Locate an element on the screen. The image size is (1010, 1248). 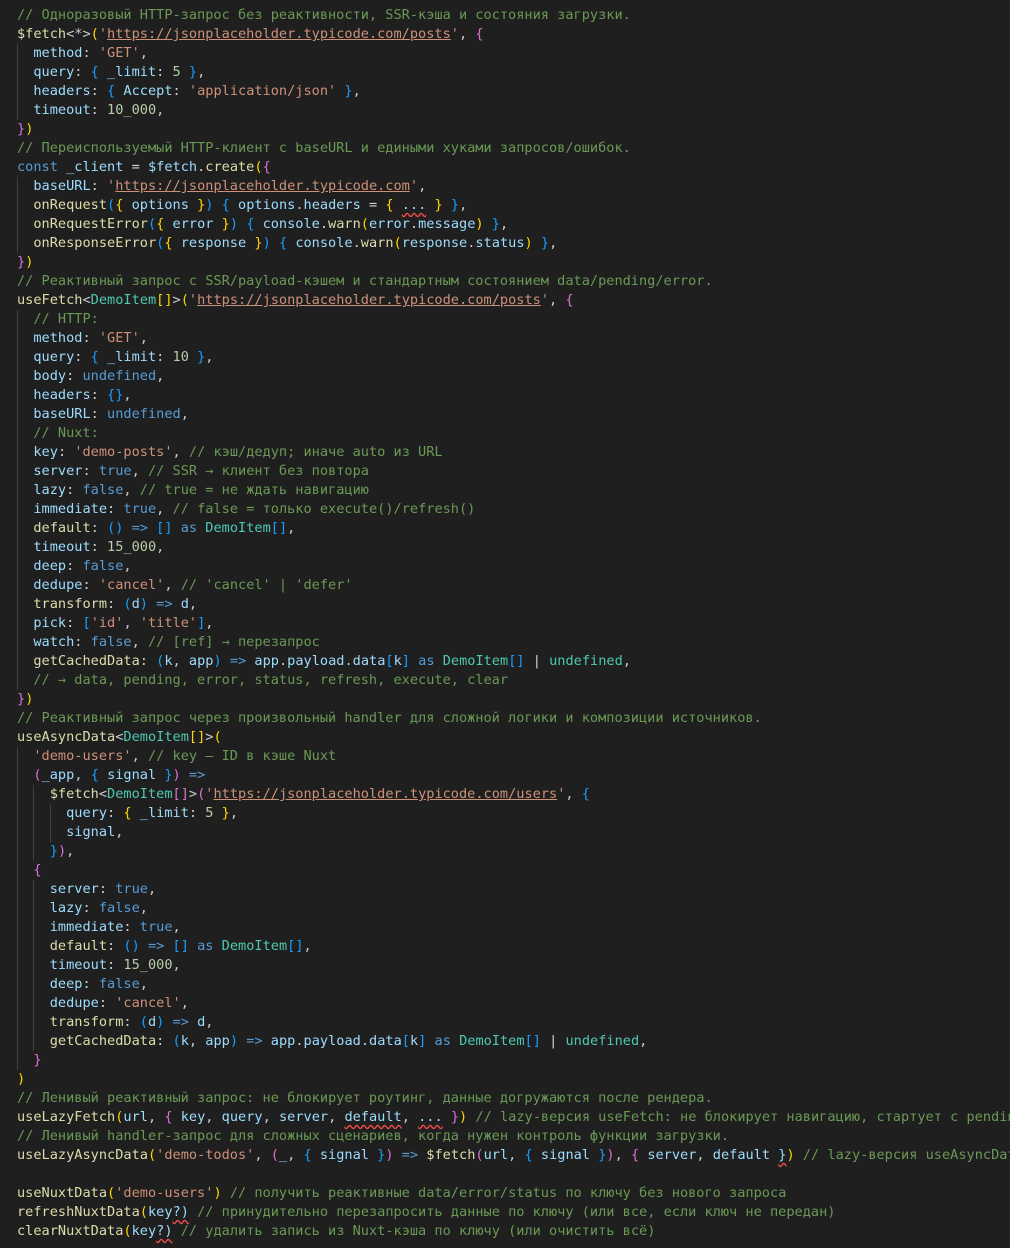
code-token: 15_000 is located at coordinates (132, 547).